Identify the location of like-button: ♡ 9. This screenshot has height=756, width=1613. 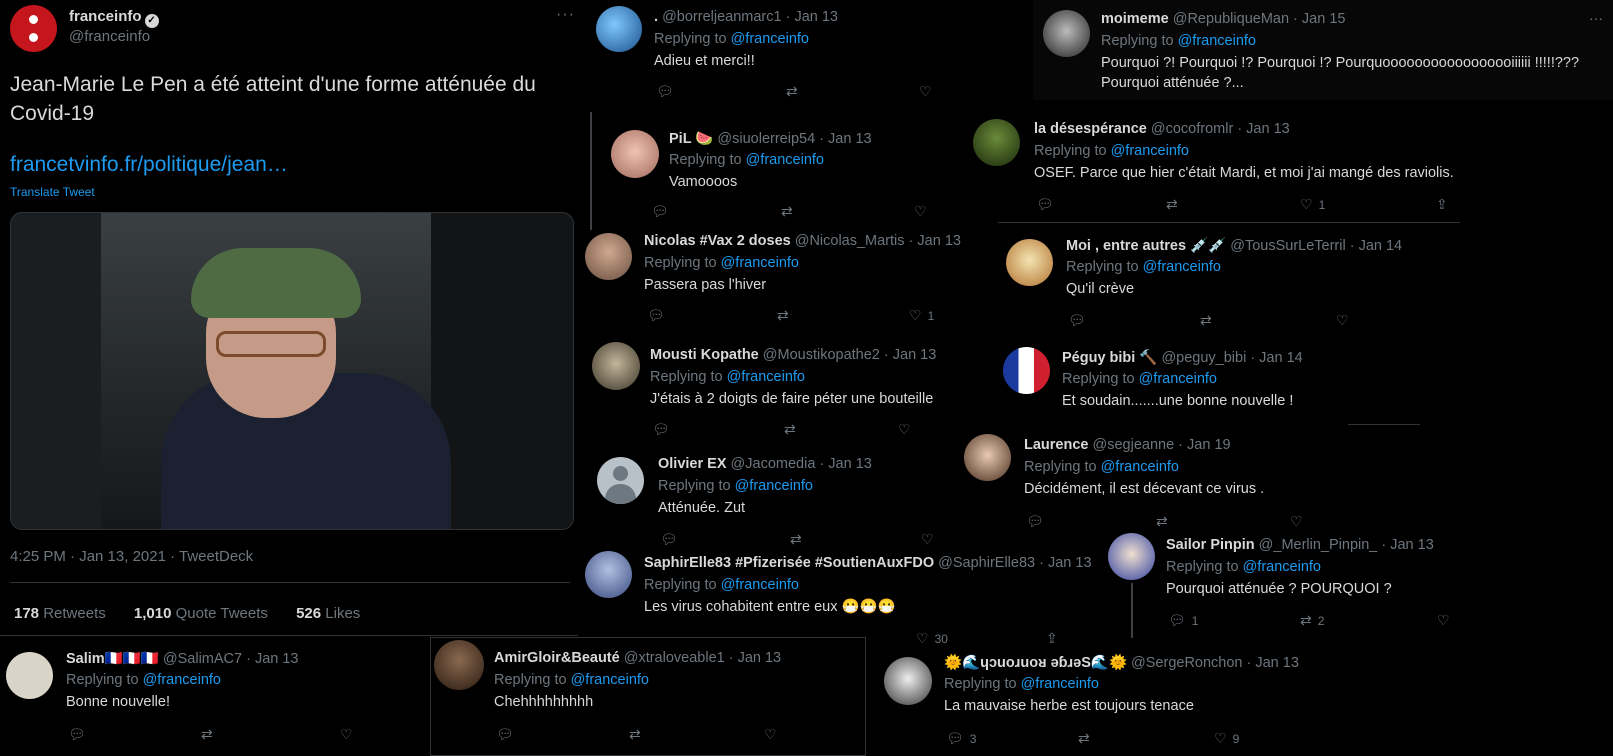
(1226, 738).